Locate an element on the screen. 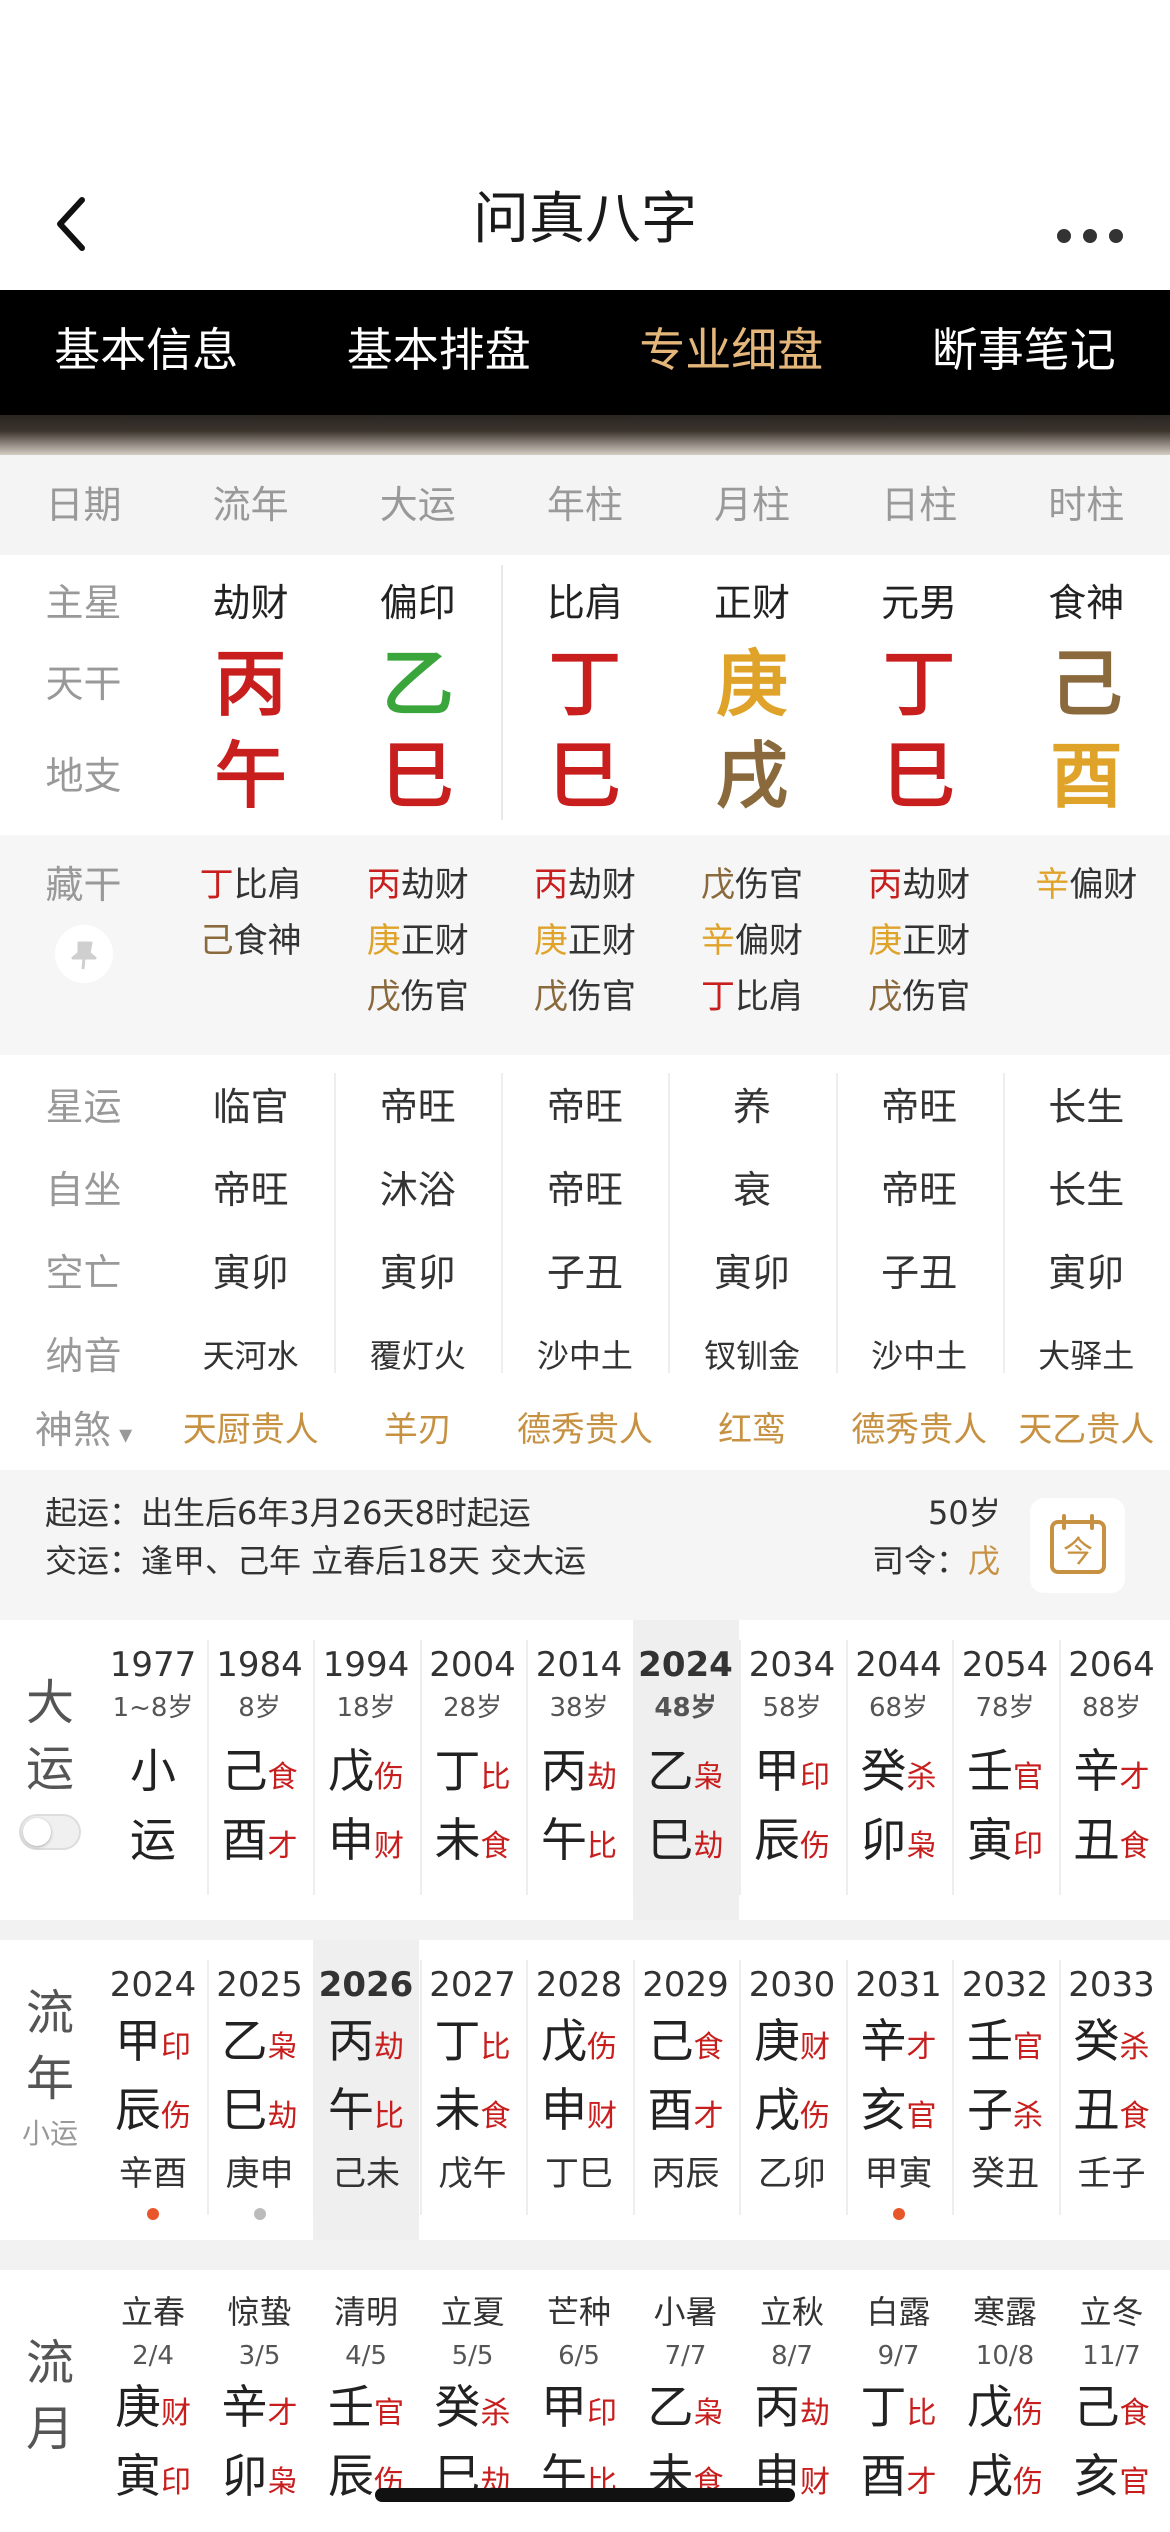 This screenshot has height=2532, width=1170. dayun-column: 2004 28岁 丁比 未食 is located at coordinates (473, 1767).